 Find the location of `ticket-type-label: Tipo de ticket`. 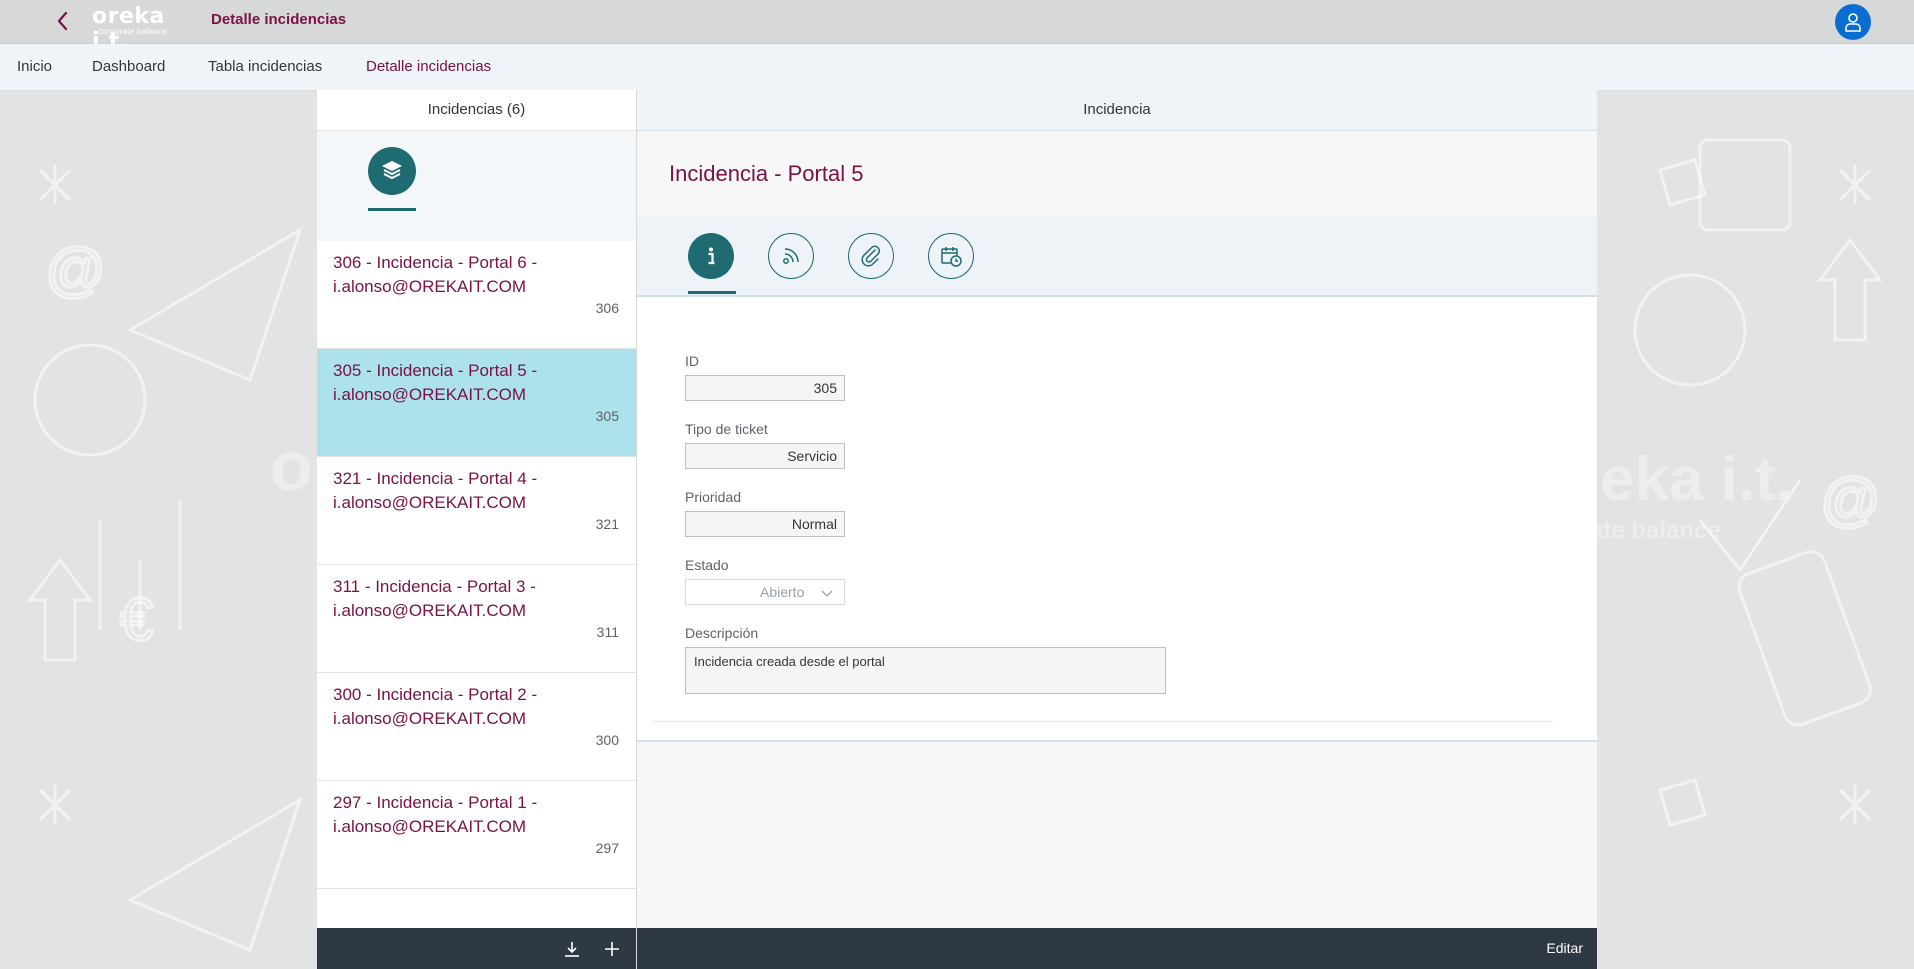

ticket-type-label: Tipo de ticket is located at coordinates (726, 429).